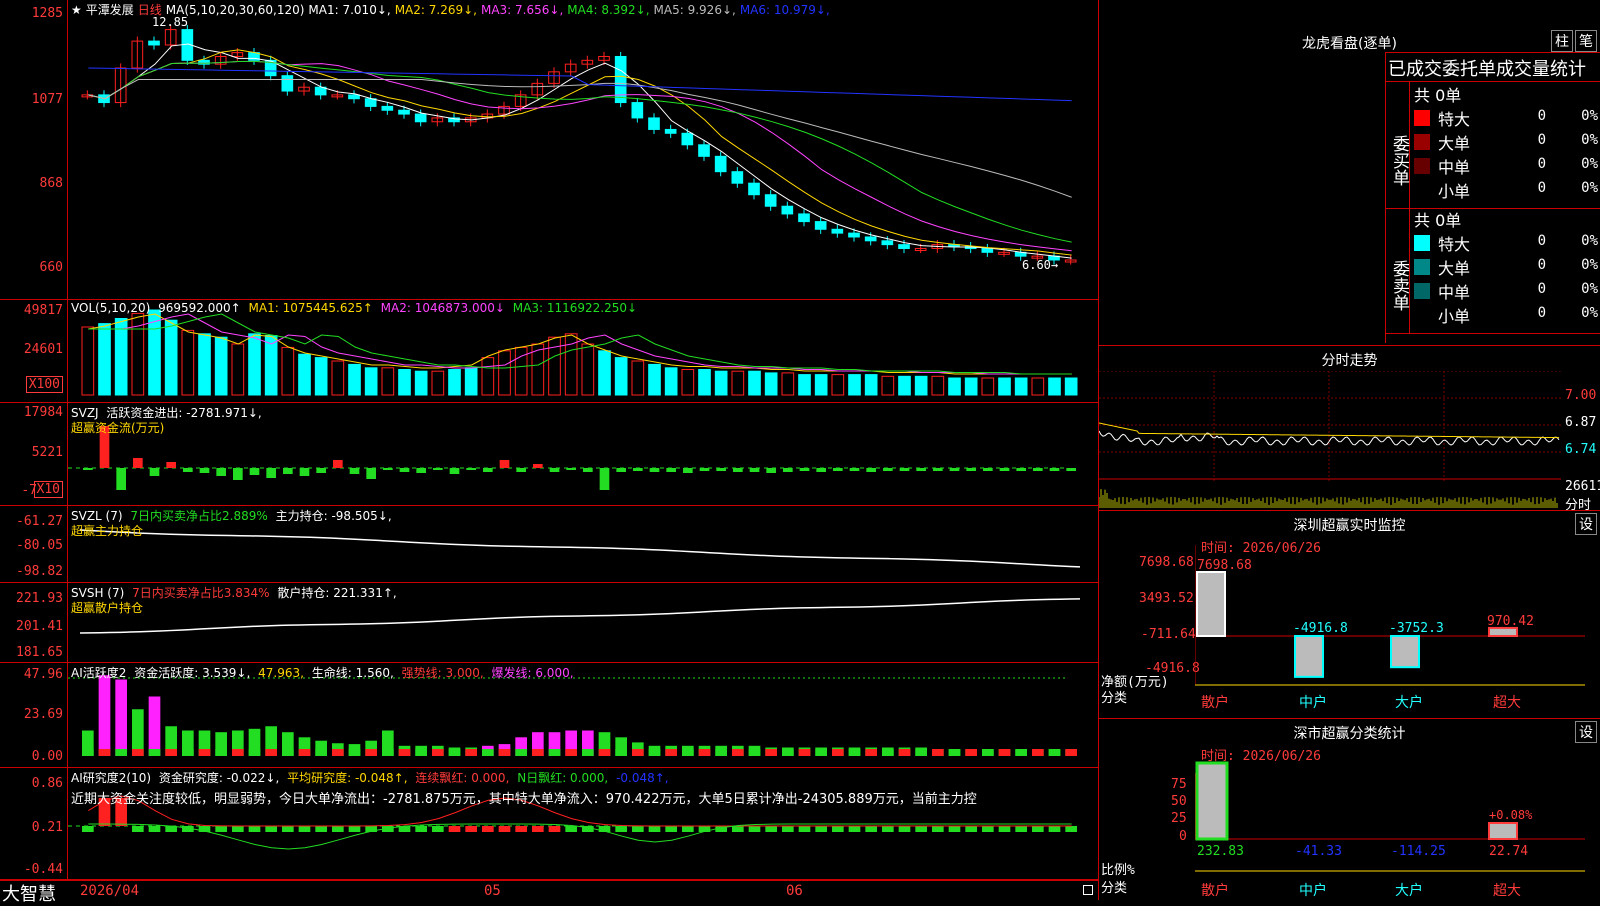 This screenshot has width=1600, height=906. Describe the element at coordinates (1309, 656) in the screenshot. I see `monitor-bar` at that location.